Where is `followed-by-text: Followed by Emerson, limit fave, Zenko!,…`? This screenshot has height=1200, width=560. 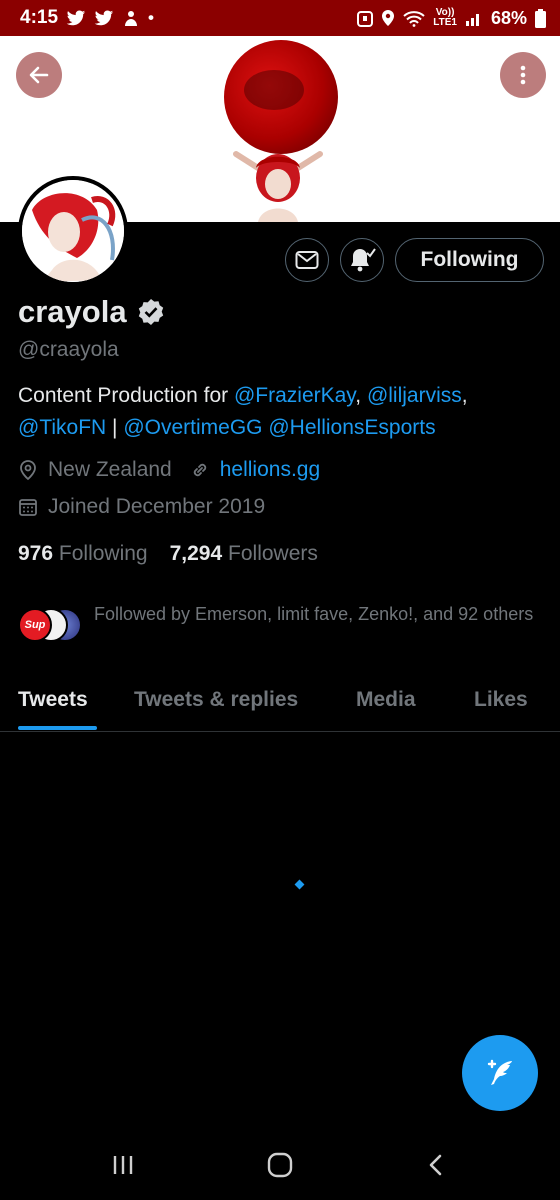
followed-by-text: Followed by Emerson, limit fave, Zenko!,… is located at coordinates (314, 614).